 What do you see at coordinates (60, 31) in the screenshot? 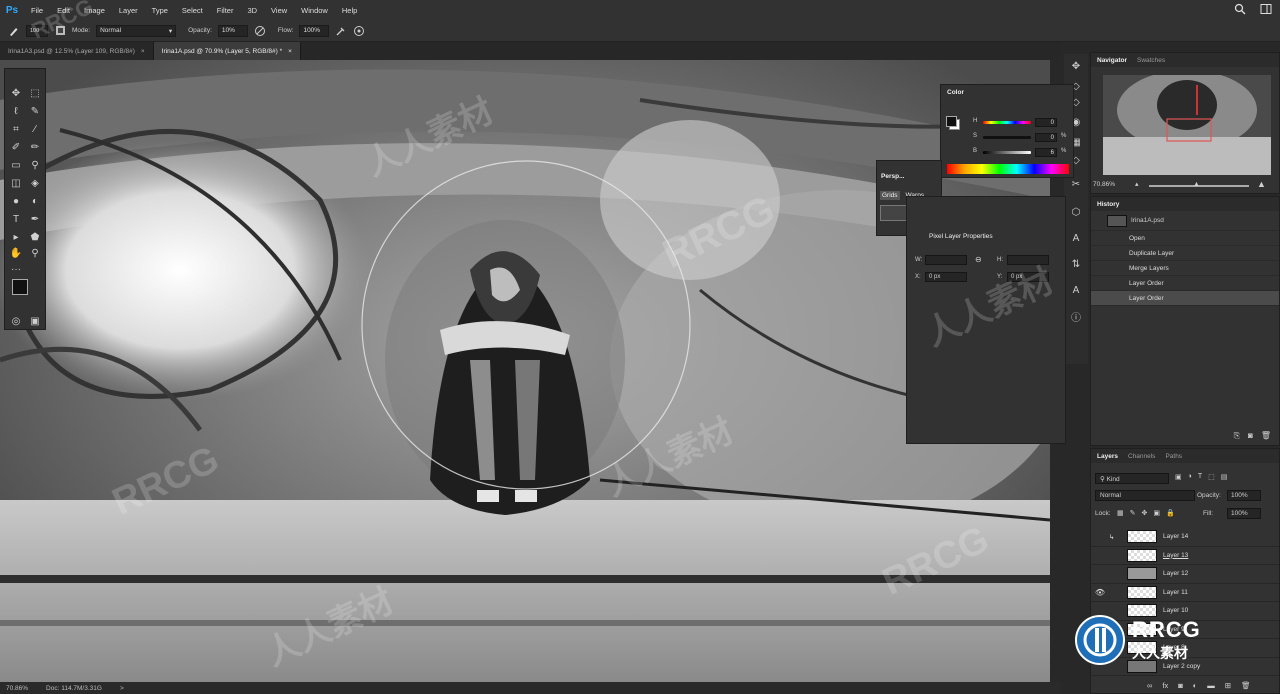
I see `brush-settings-icon` at bounding box center [60, 31].